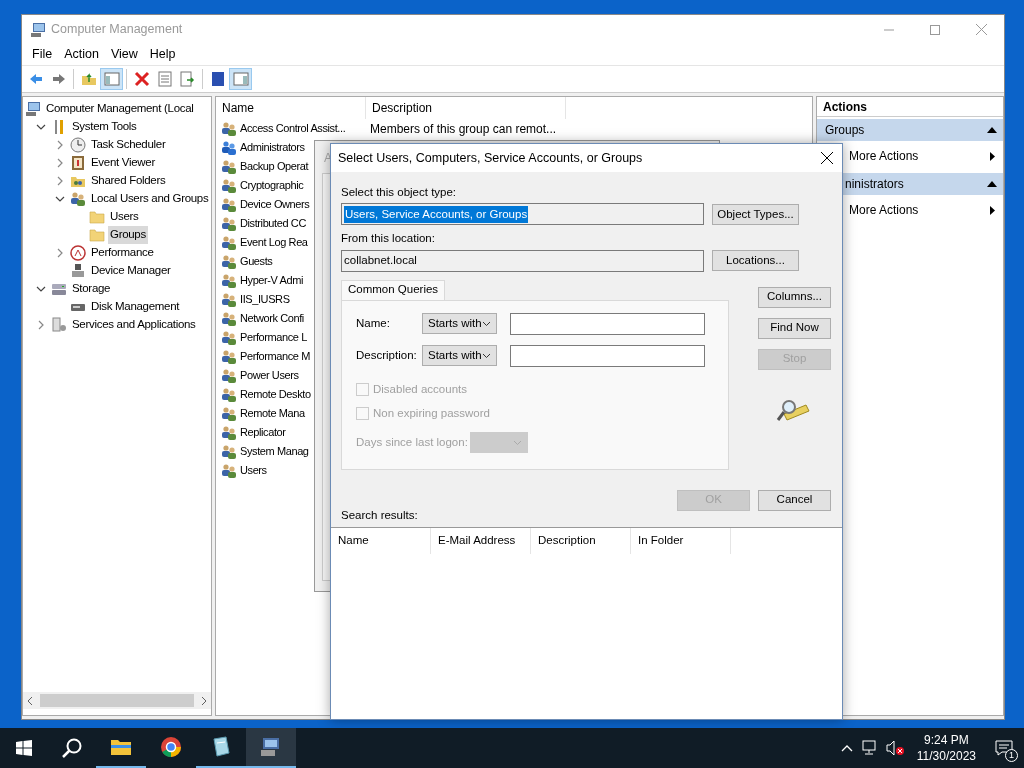 This screenshot has height=768, width=1024. I want to click on chevron-up-icon, so click(846, 748).